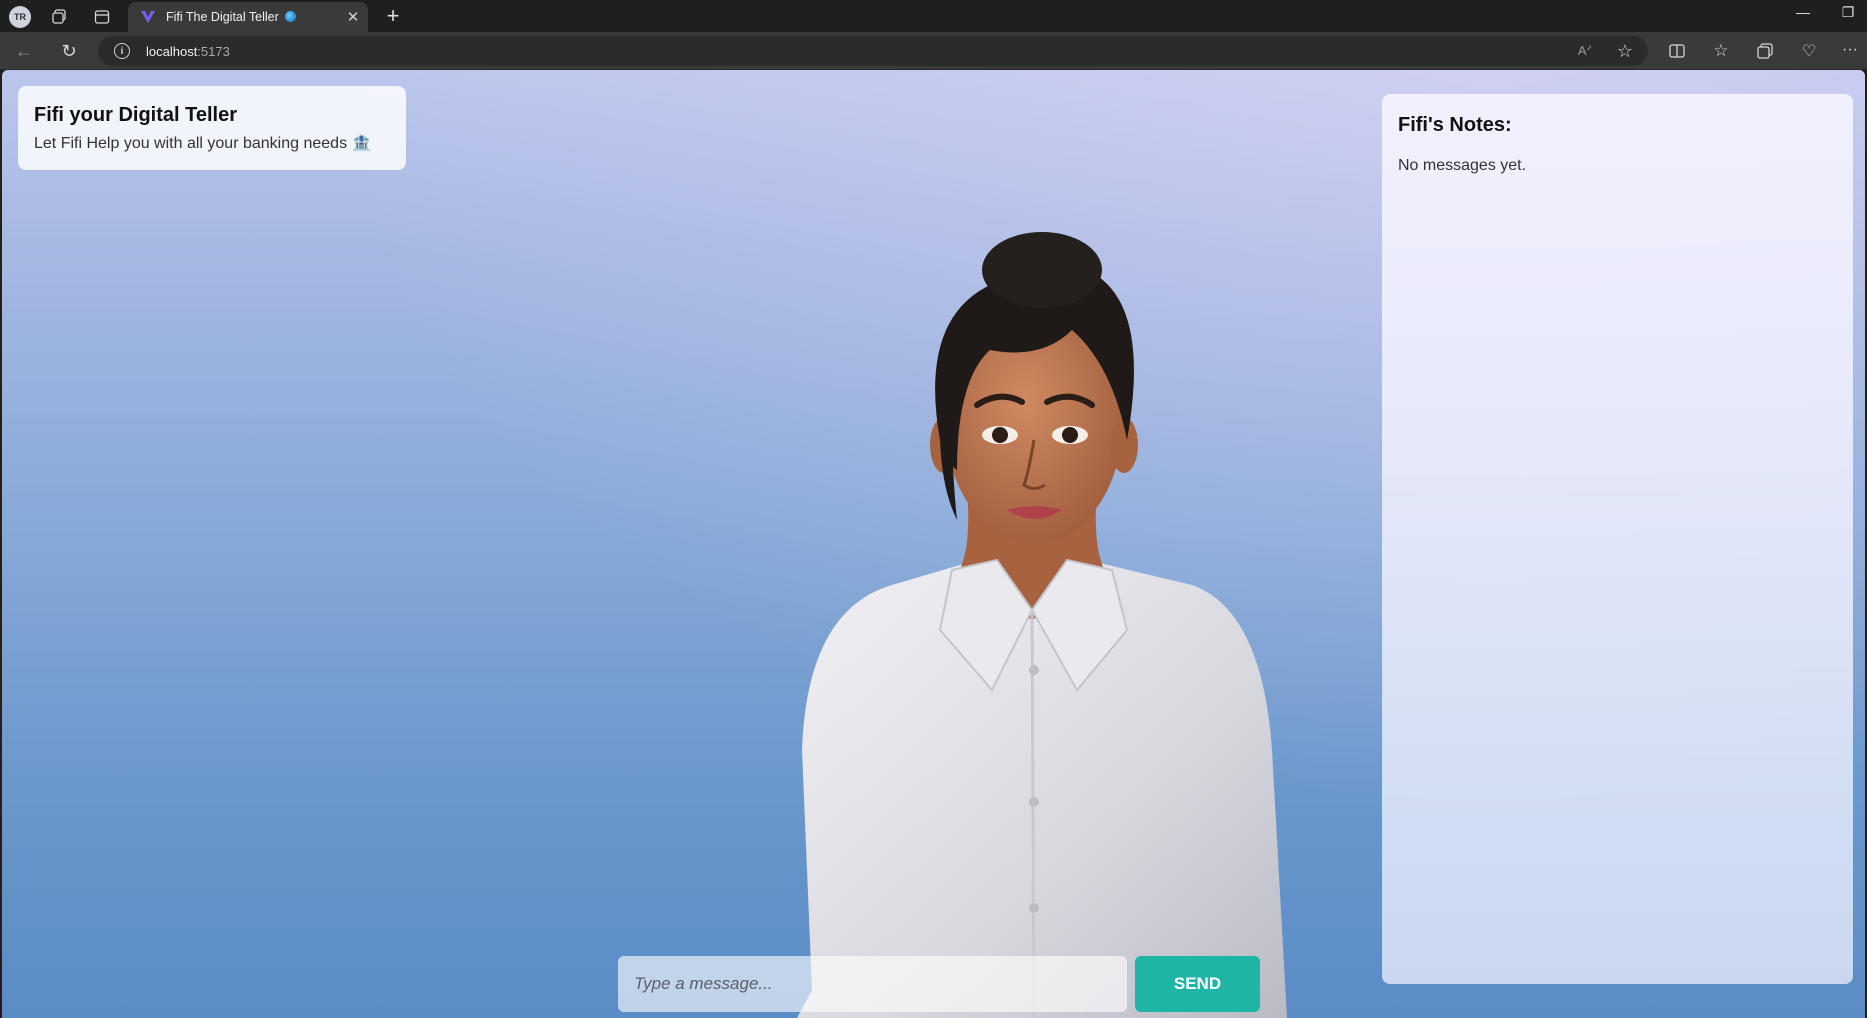 This screenshot has width=1867, height=1018. Describe the element at coordinates (1585, 51) in the screenshot. I see `read-aloud-icon: Aᐟ` at that location.